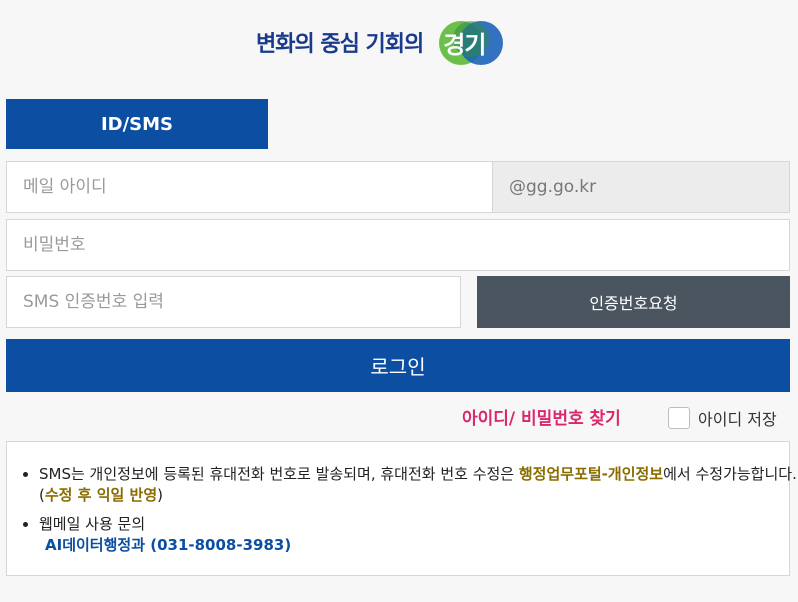  I want to click on password-input, so click(398, 245).